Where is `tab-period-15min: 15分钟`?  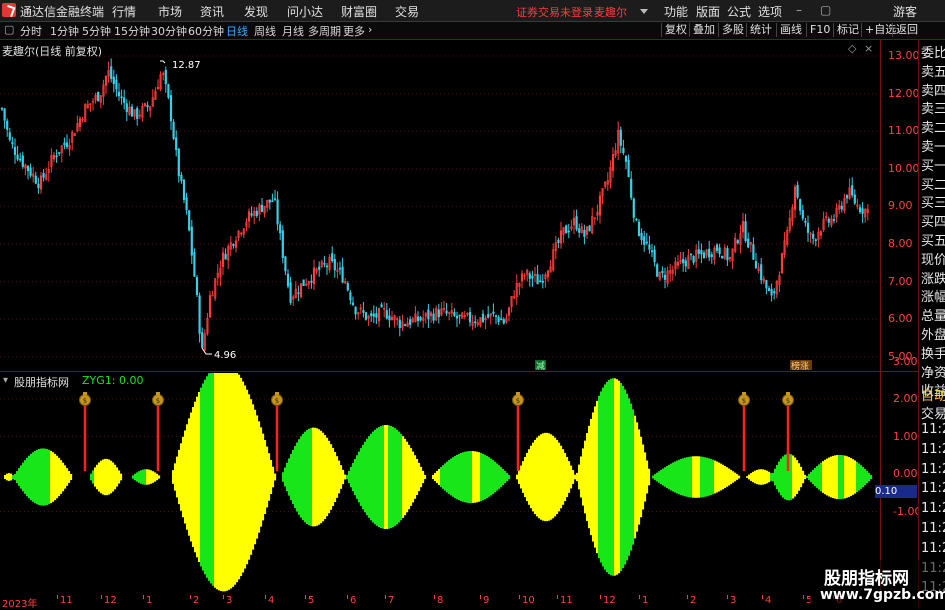
tab-period-15min: 15分钟 is located at coordinates (132, 31).